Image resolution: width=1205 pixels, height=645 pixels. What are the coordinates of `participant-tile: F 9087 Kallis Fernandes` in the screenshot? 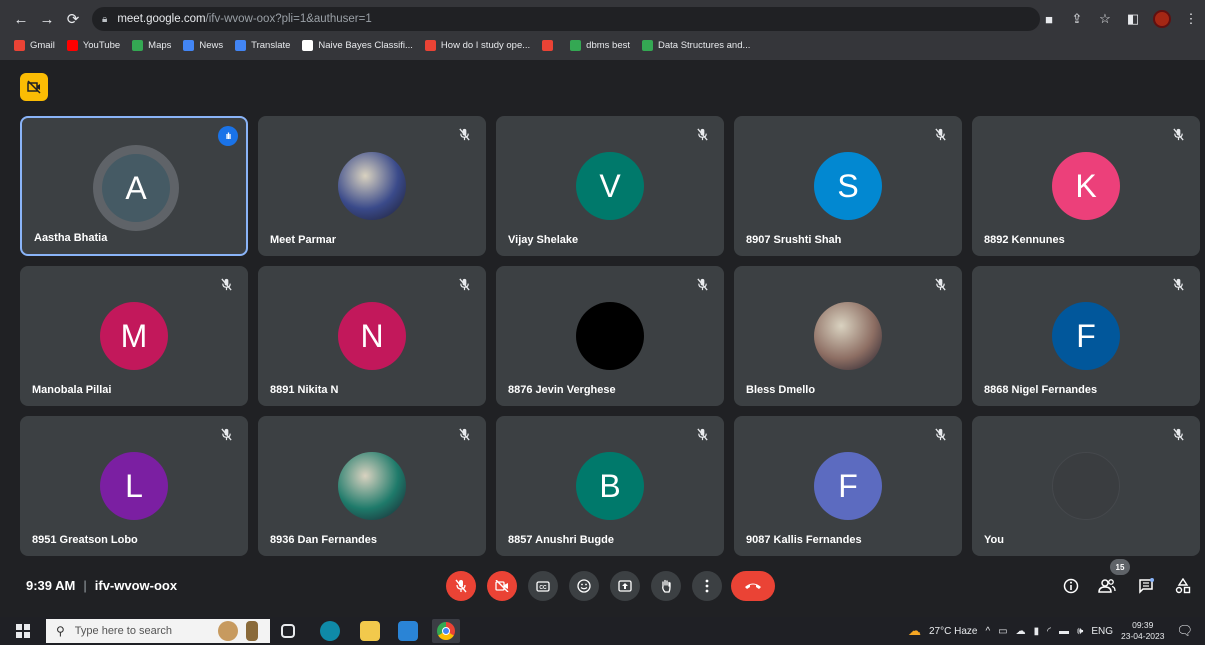 It's located at (848, 486).